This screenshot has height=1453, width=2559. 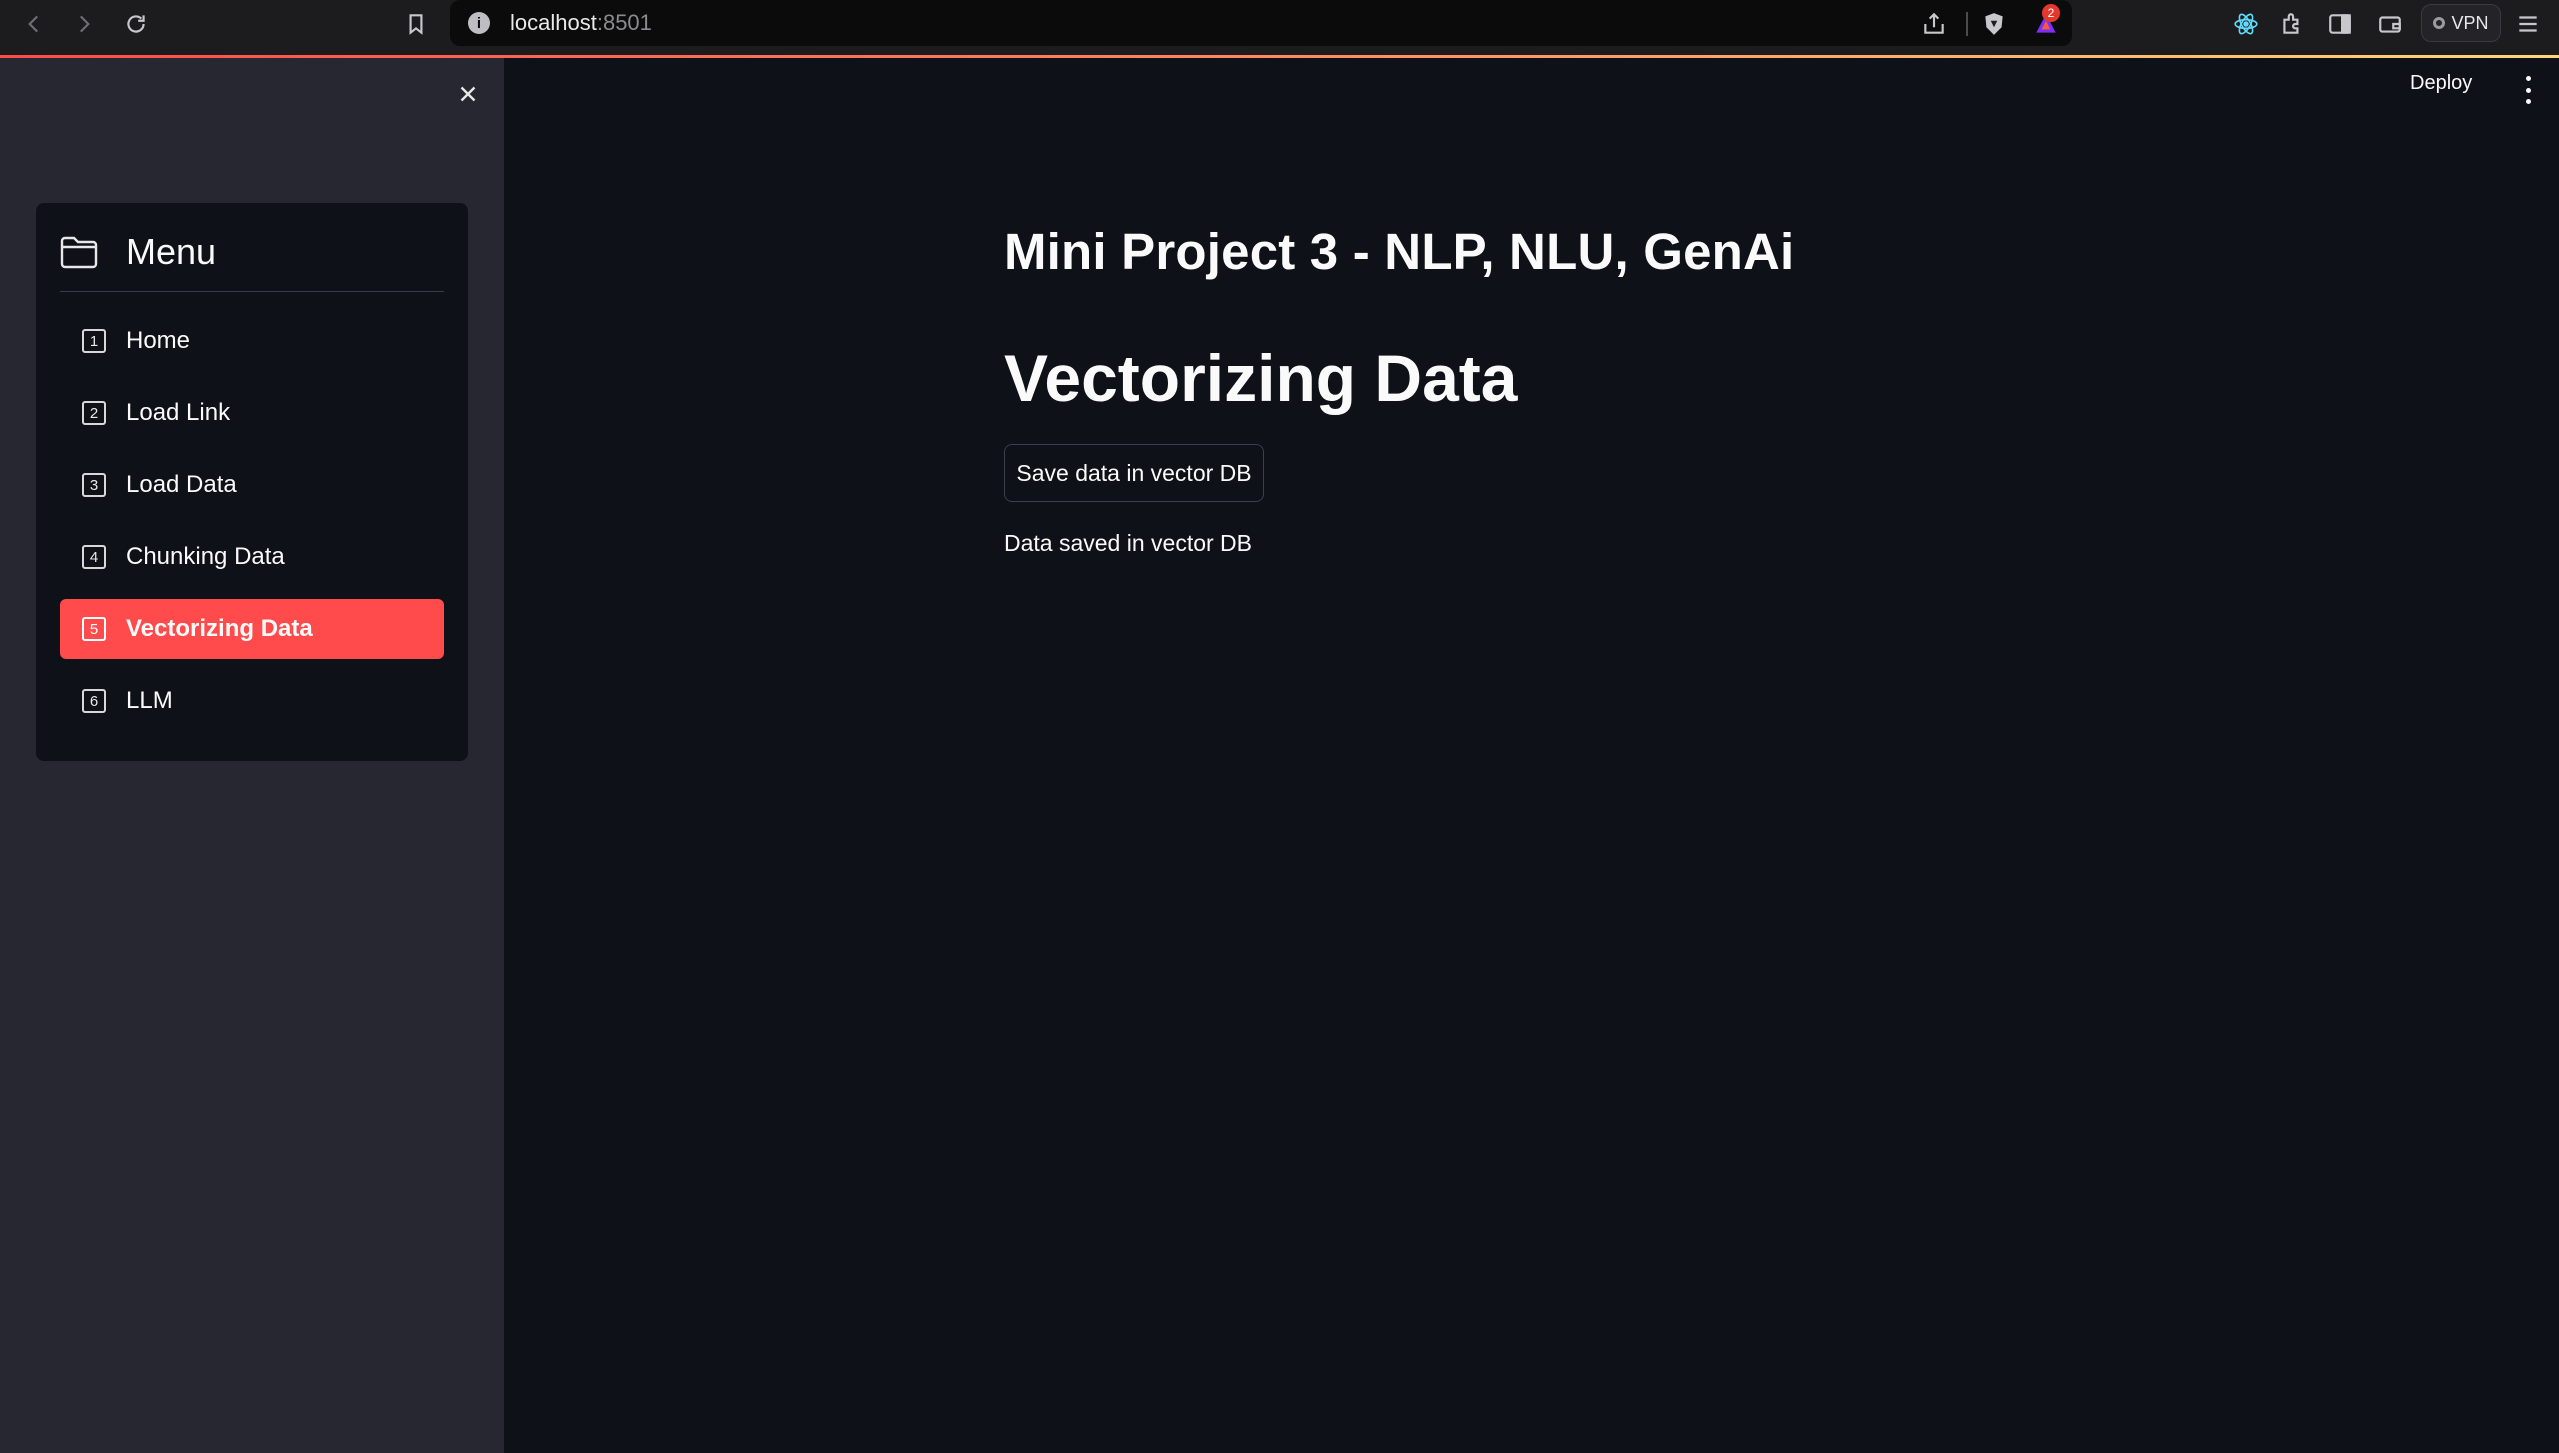 I want to click on close-sidebar-icon, so click(x=468, y=94).